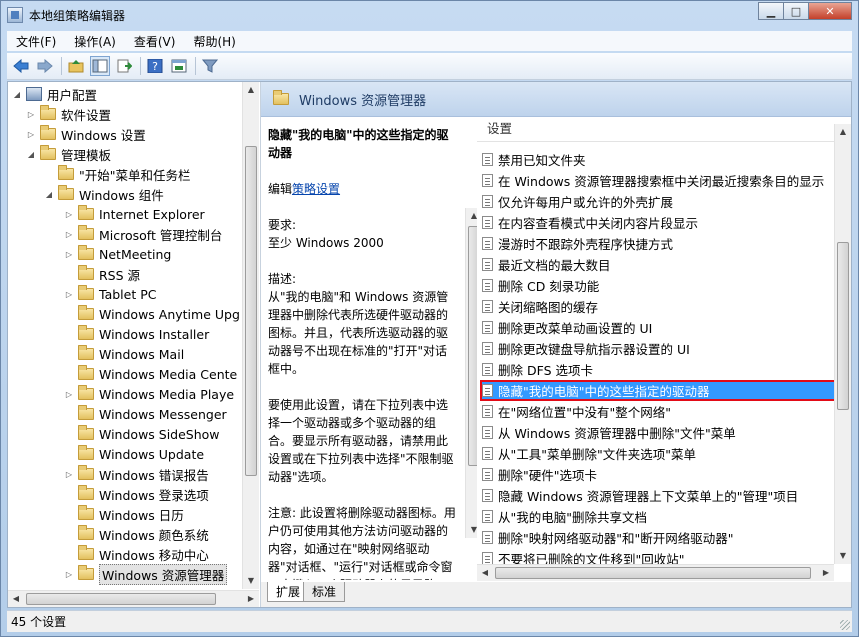 The height and width of the screenshot is (637, 859). Describe the element at coordinates (658, 180) in the screenshot. I see `policy-row: 在 Windows 资源管理器搜索框中关闭最近搜索条目的显示` at that location.